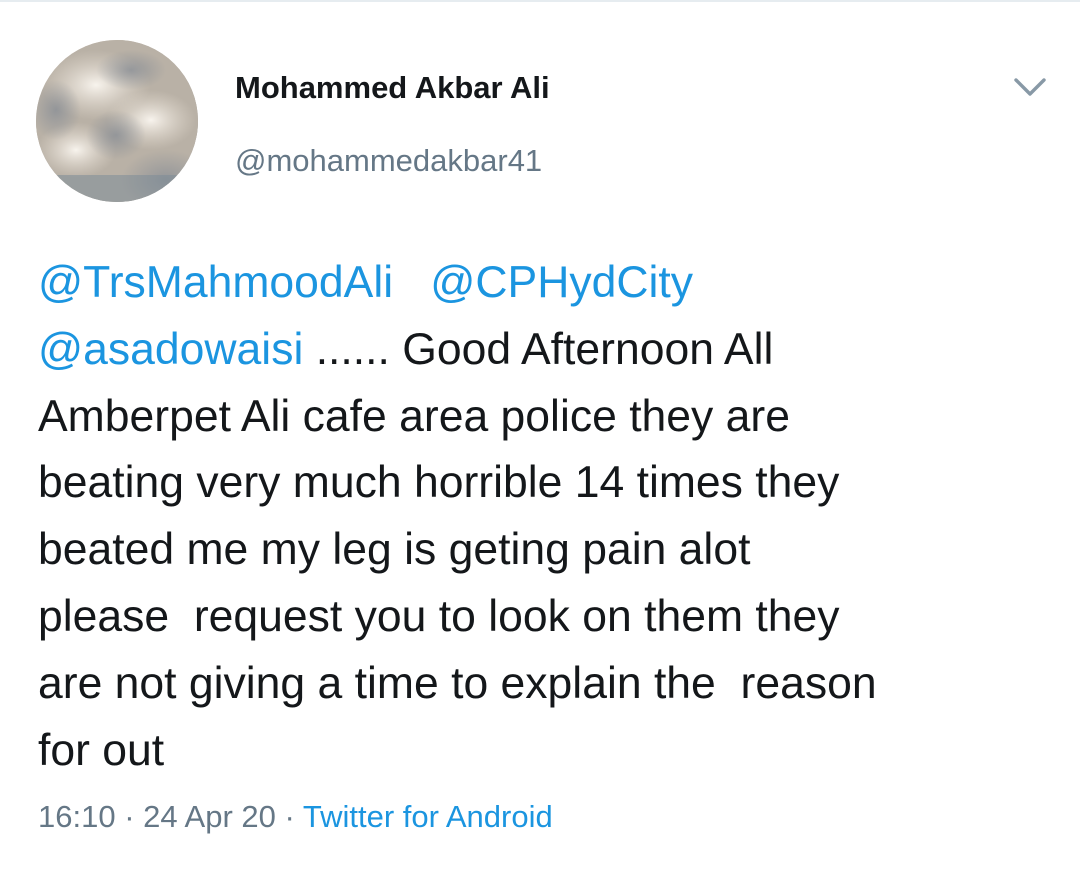  Describe the element at coordinates (439, 616) in the screenshot. I see `tweet-line: please request you to look on them they` at that location.